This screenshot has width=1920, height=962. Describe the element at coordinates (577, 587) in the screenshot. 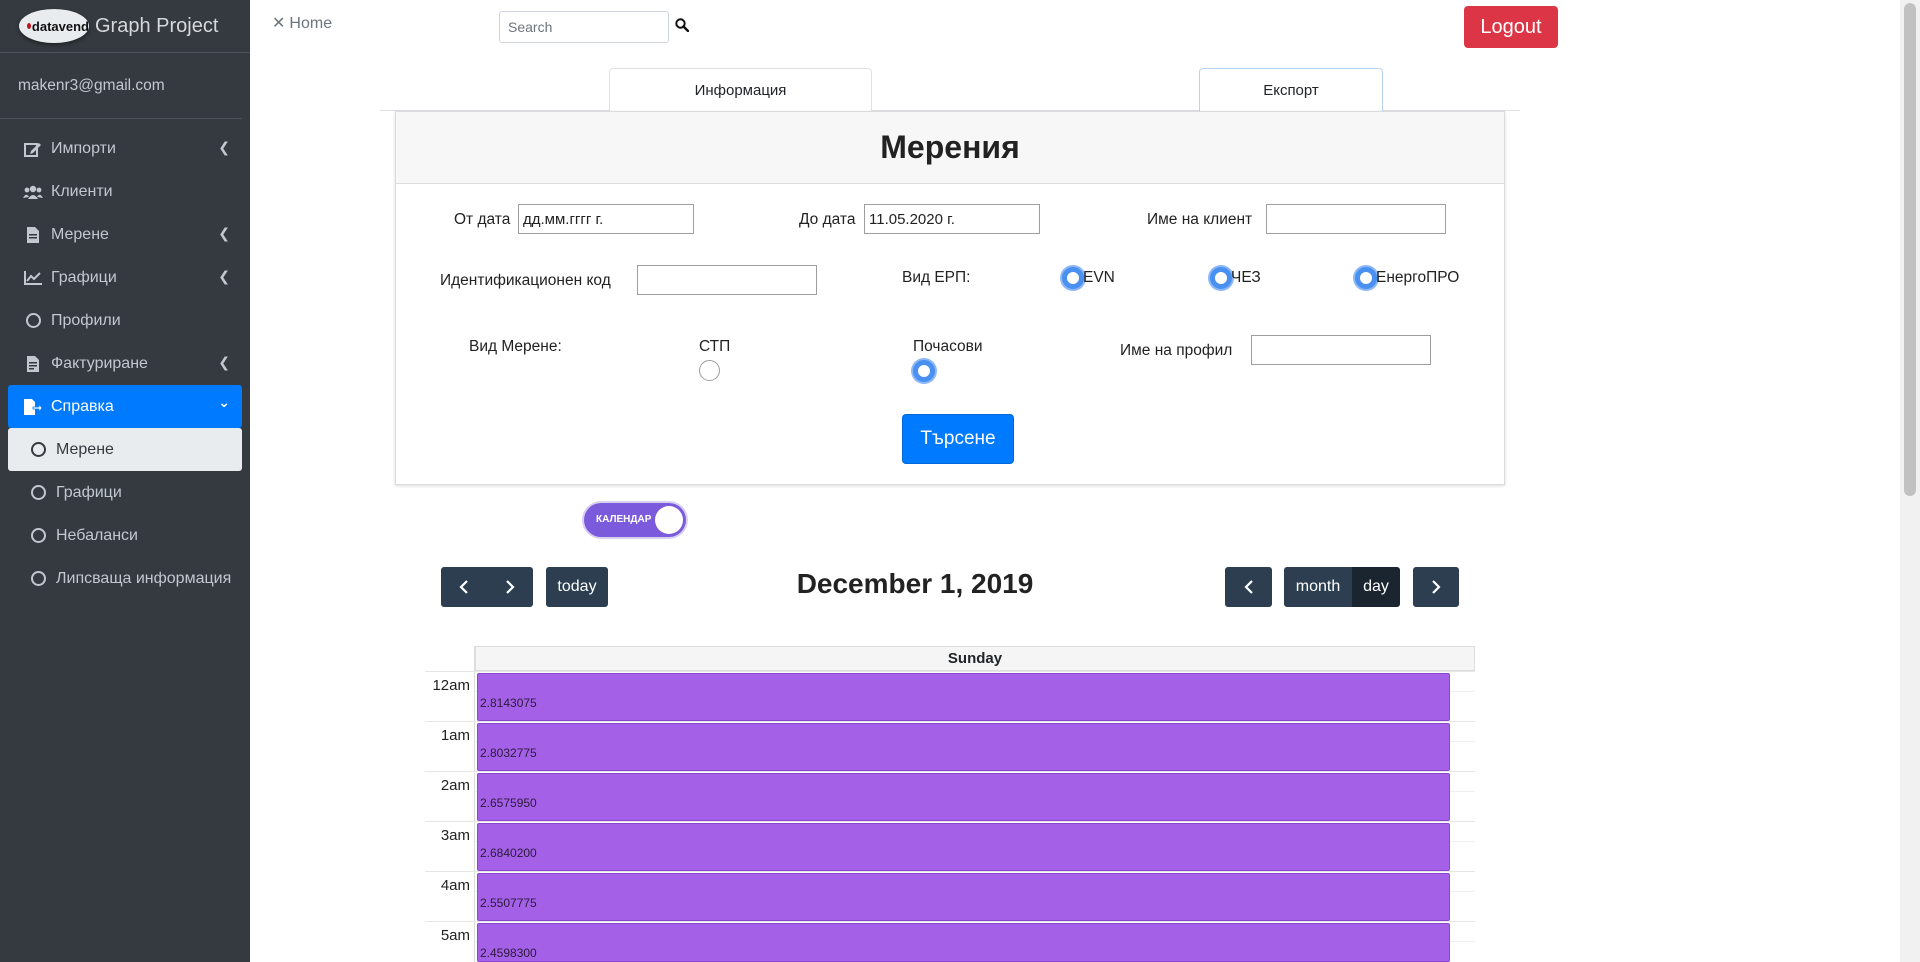

I see `today-button: today` at that location.